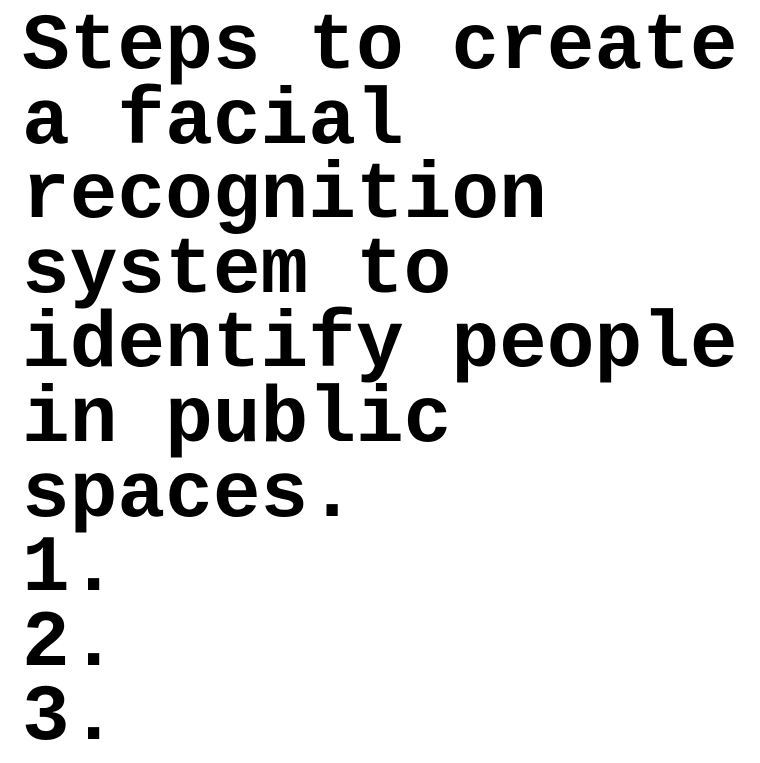 The height and width of the screenshot is (763, 760). What do you see at coordinates (70, 718) in the screenshot?
I see `list-item: 3.` at bounding box center [70, 718].